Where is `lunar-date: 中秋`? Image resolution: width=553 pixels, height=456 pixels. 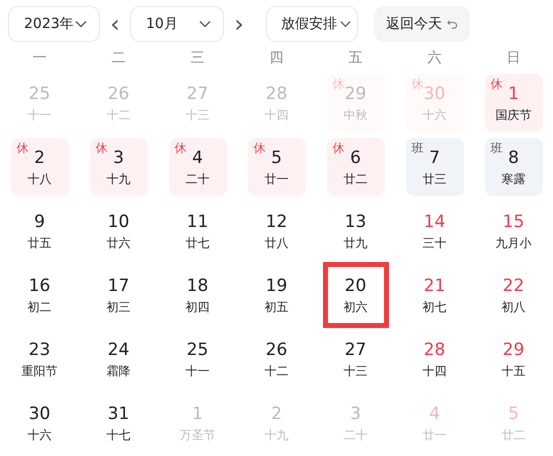 lunar-date: 中秋 is located at coordinates (356, 114).